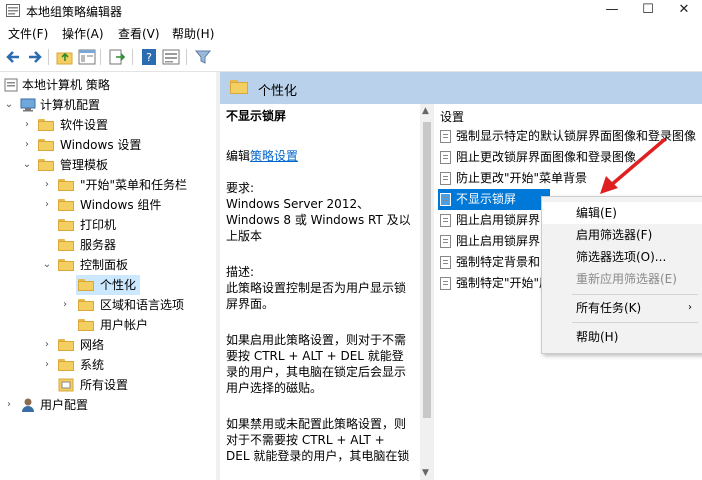 This screenshot has width=702, height=480. What do you see at coordinates (274, 388) in the screenshot?
I see `enabled-text: 用户选择的磁贴。` at bounding box center [274, 388].